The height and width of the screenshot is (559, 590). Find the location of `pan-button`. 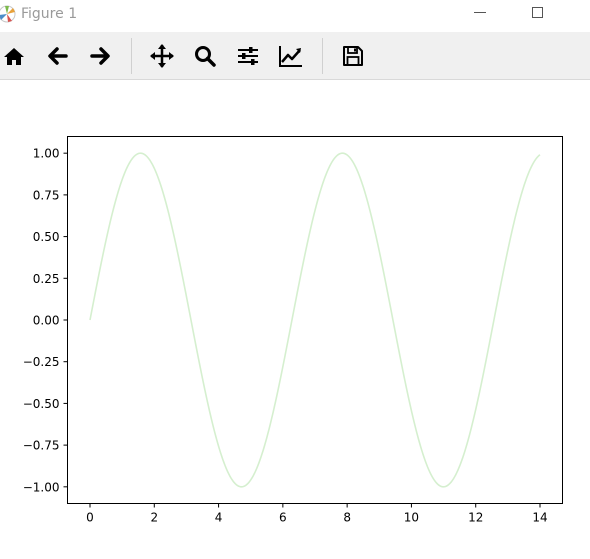

pan-button is located at coordinates (162, 56).